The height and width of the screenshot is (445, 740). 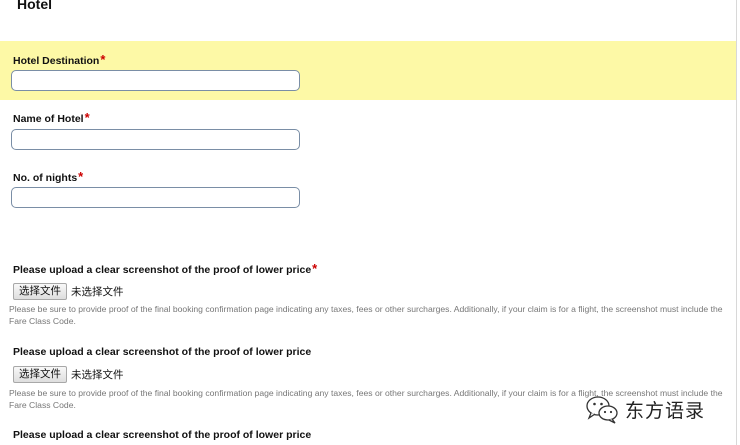 What do you see at coordinates (155, 139) in the screenshot?
I see `hotel-name-input` at bounding box center [155, 139].